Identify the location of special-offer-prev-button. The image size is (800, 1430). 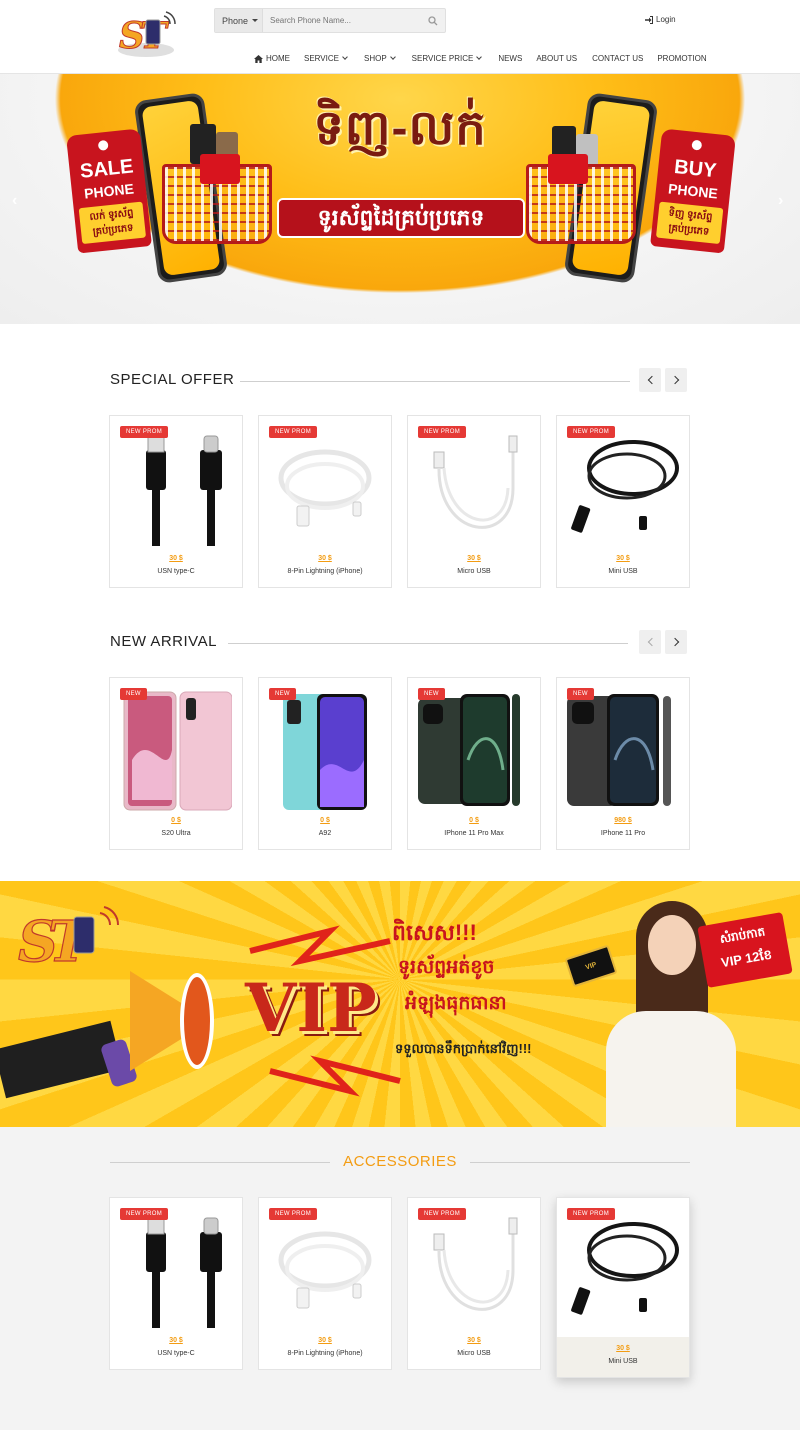
(650, 380).